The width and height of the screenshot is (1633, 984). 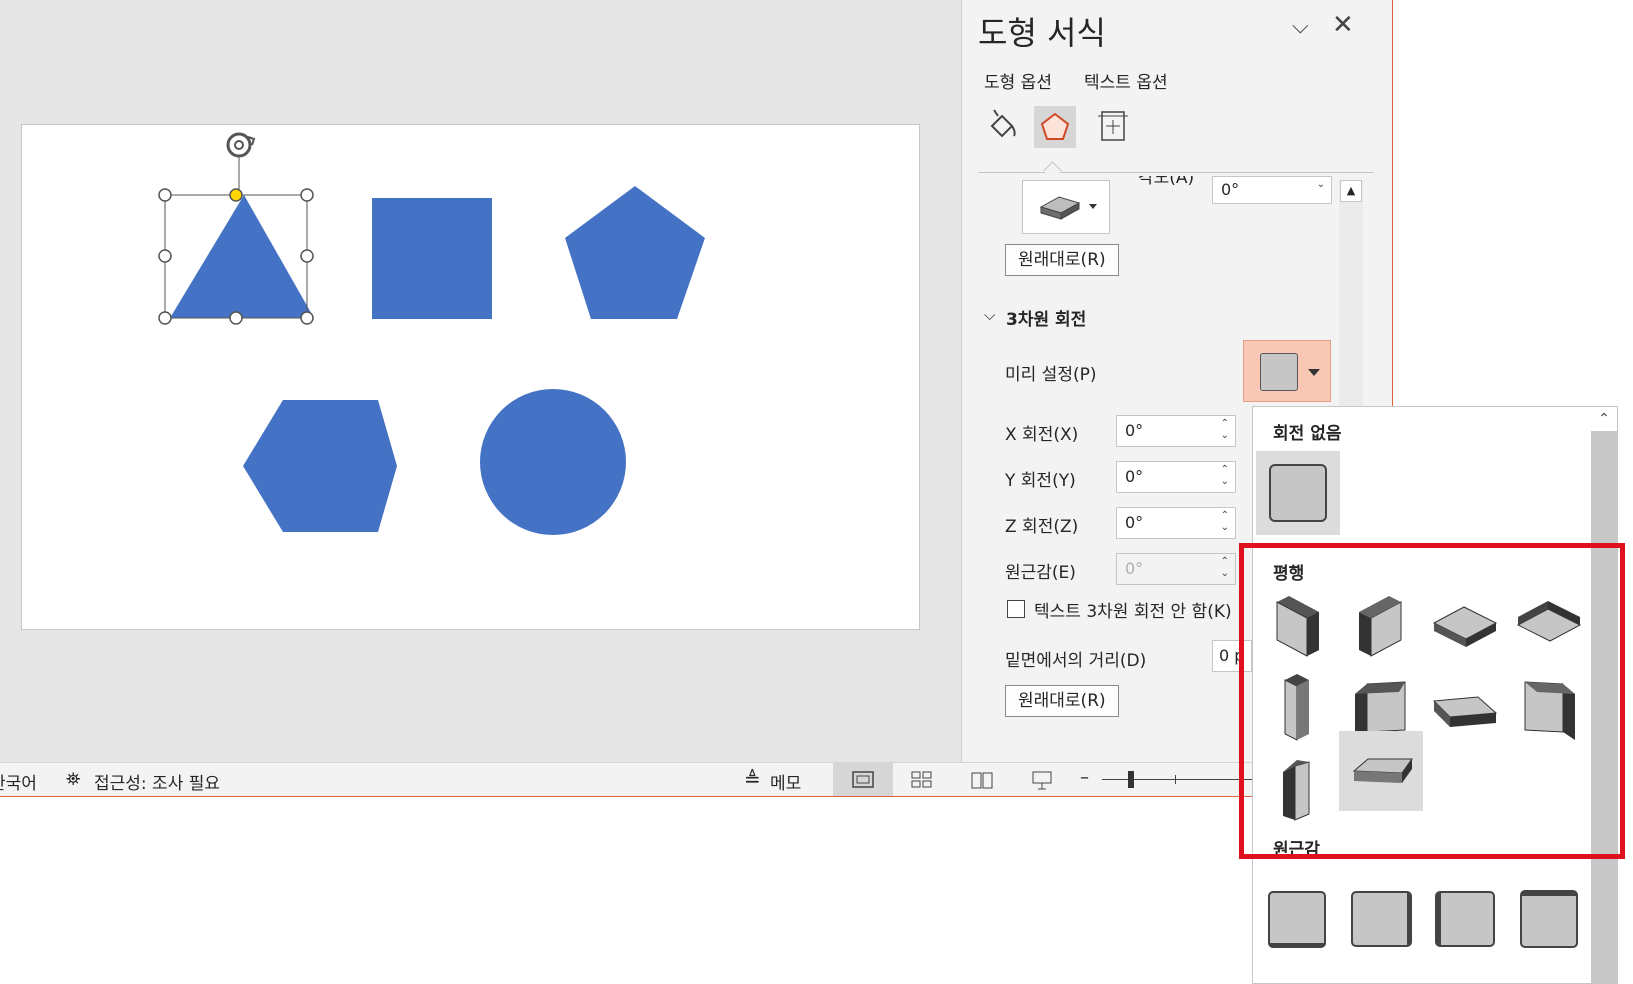 What do you see at coordinates (1432, 701) in the screenshot?
I see `highlight-box` at bounding box center [1432, 701].